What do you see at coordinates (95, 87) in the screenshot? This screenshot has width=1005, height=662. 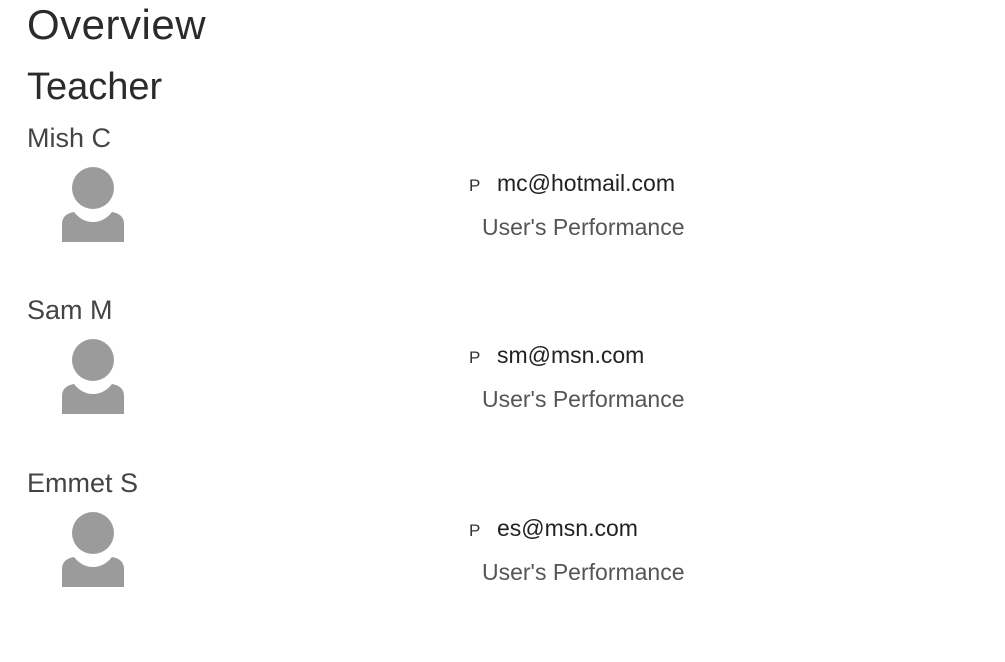 I see `role-heading: Teacher` at bounding box center [95, 87].